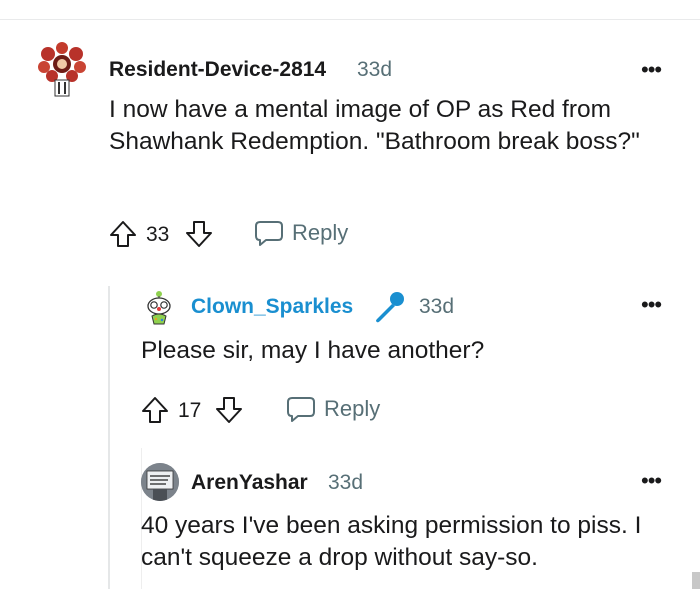 This screenshot has height=589, width=700. Describe the element at coordinates (696, 580) in the screenshot. I see `scrollbar-thumb` at that location.